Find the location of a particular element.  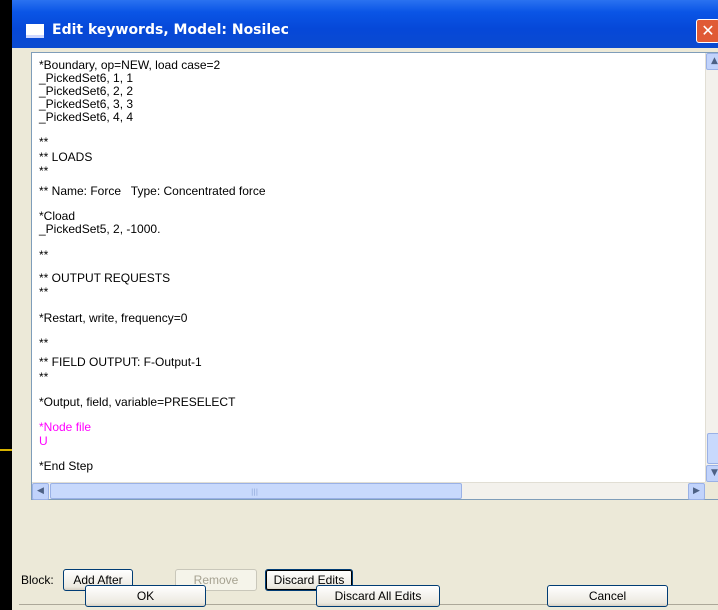

horizontal-scrollbar: ◀ ||| ▶ is located at coordinates (368, 491).